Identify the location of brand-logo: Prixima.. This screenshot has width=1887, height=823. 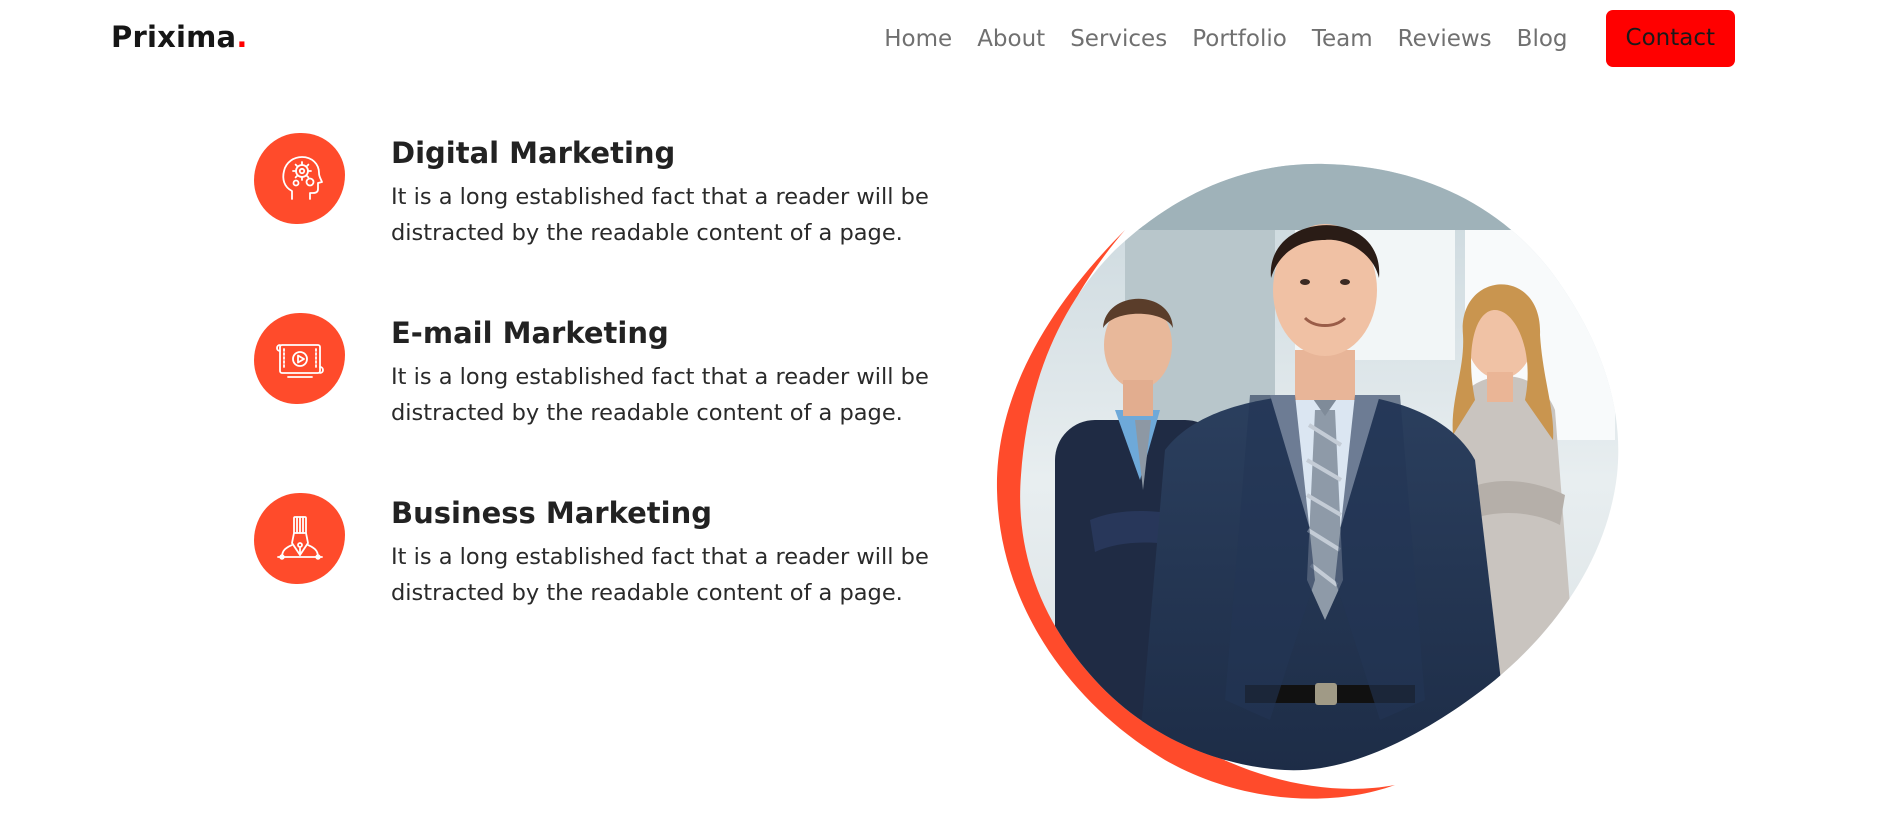
(179, 37).